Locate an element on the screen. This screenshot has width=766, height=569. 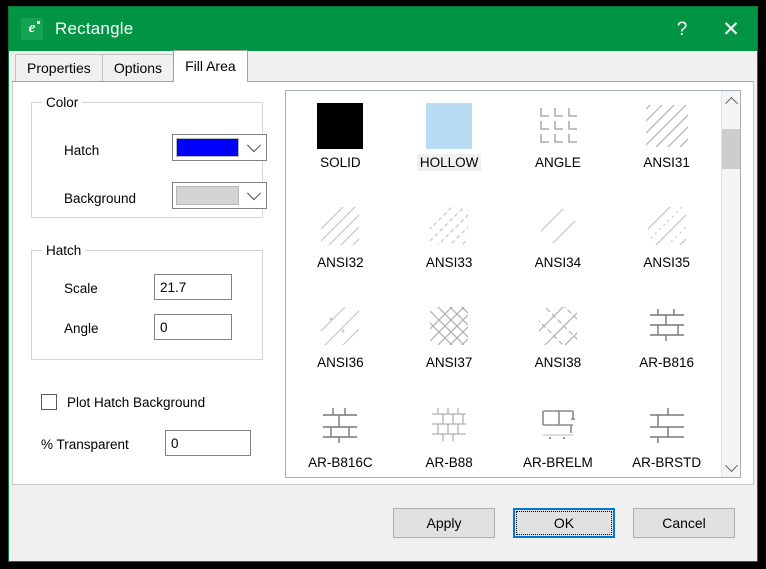
pattern-label: ANGLE is located at coordinates (557, 162).